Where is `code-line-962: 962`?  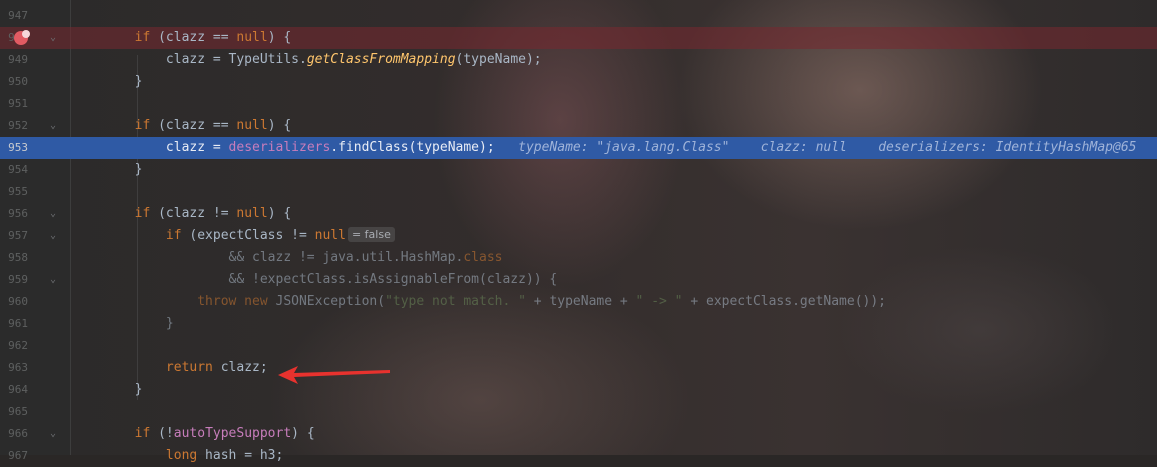 code-line-962: 962 is located at coordinates (578, 346).